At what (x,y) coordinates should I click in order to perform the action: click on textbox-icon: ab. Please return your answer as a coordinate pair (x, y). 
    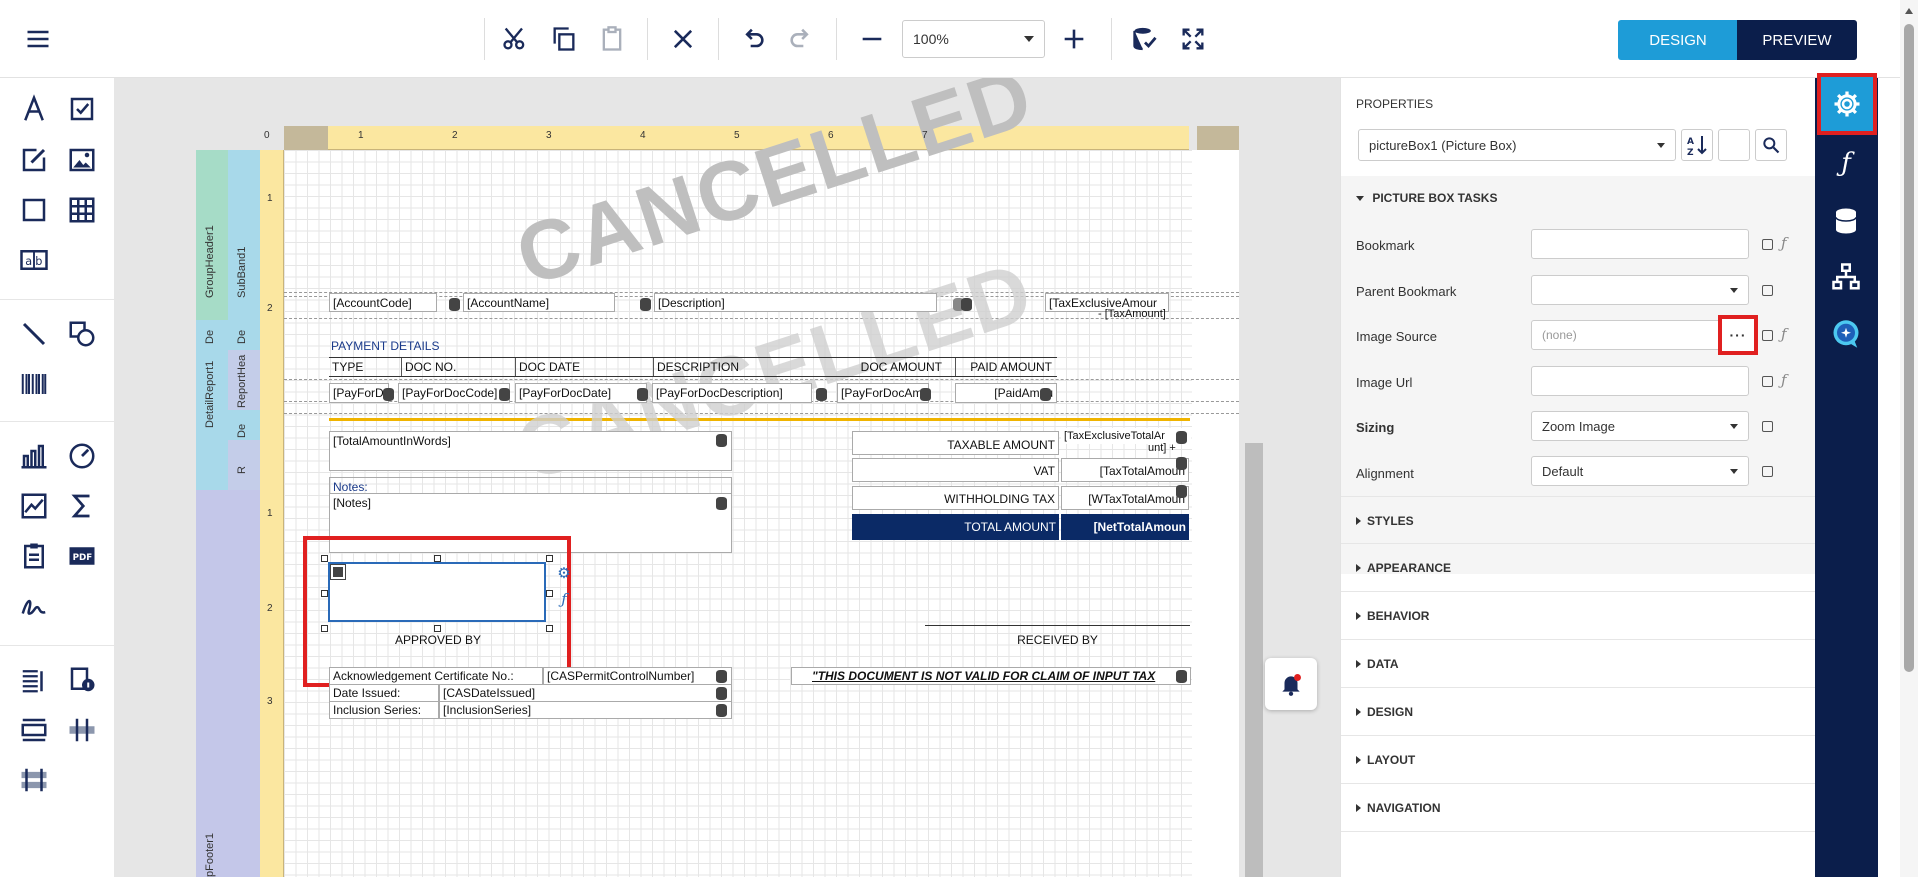
    Looking at the image, I should click on (34, 260).